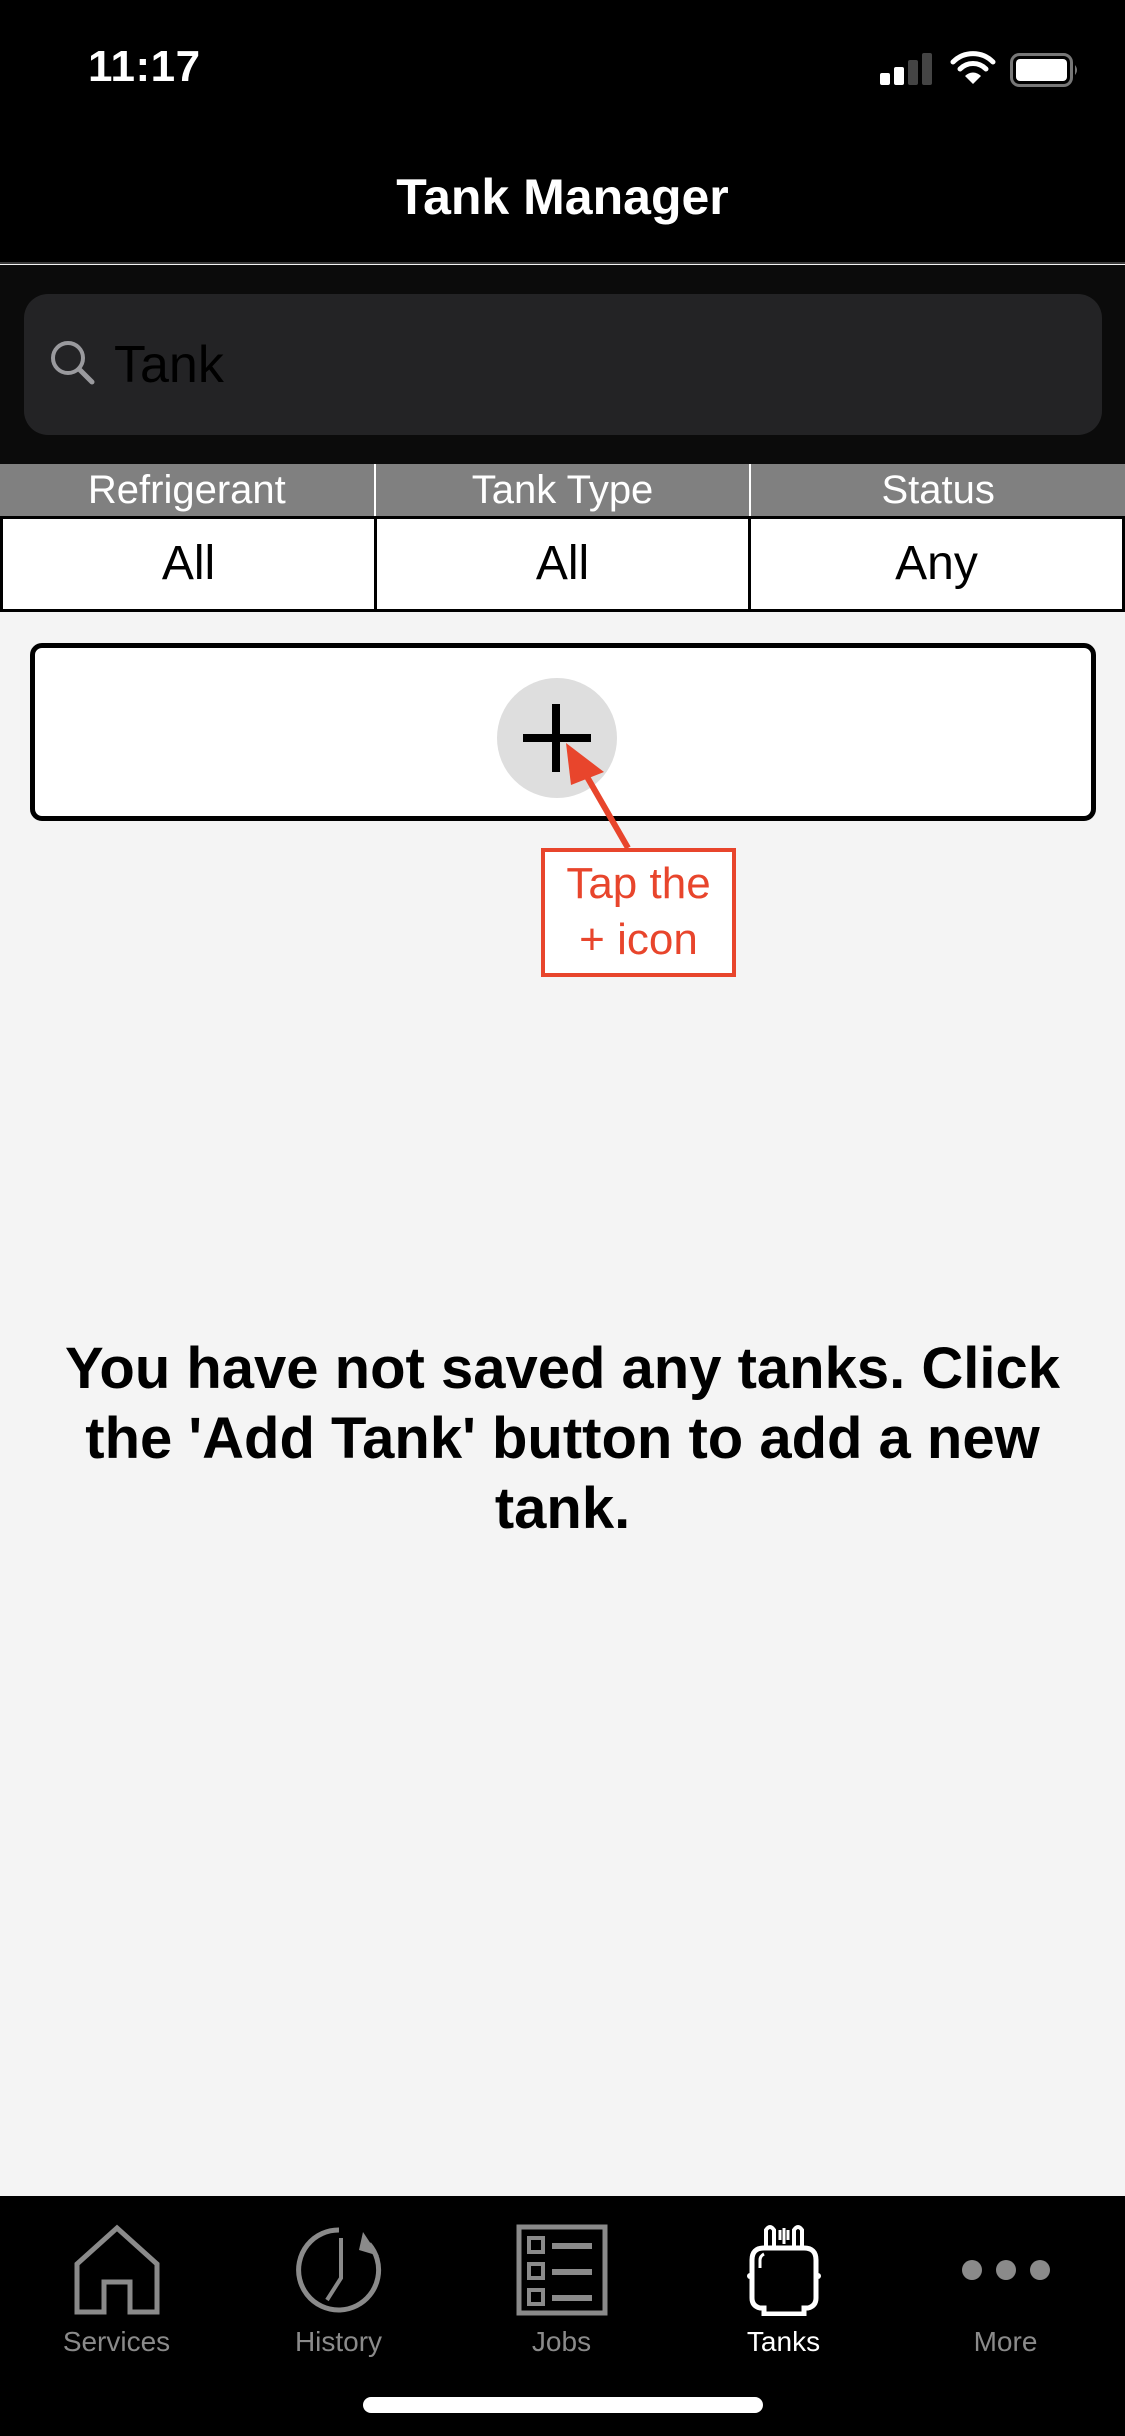 This screenshot has width=1125, height=2436. I want to click on tab-jobs: Jobs, so click(561, 2299).